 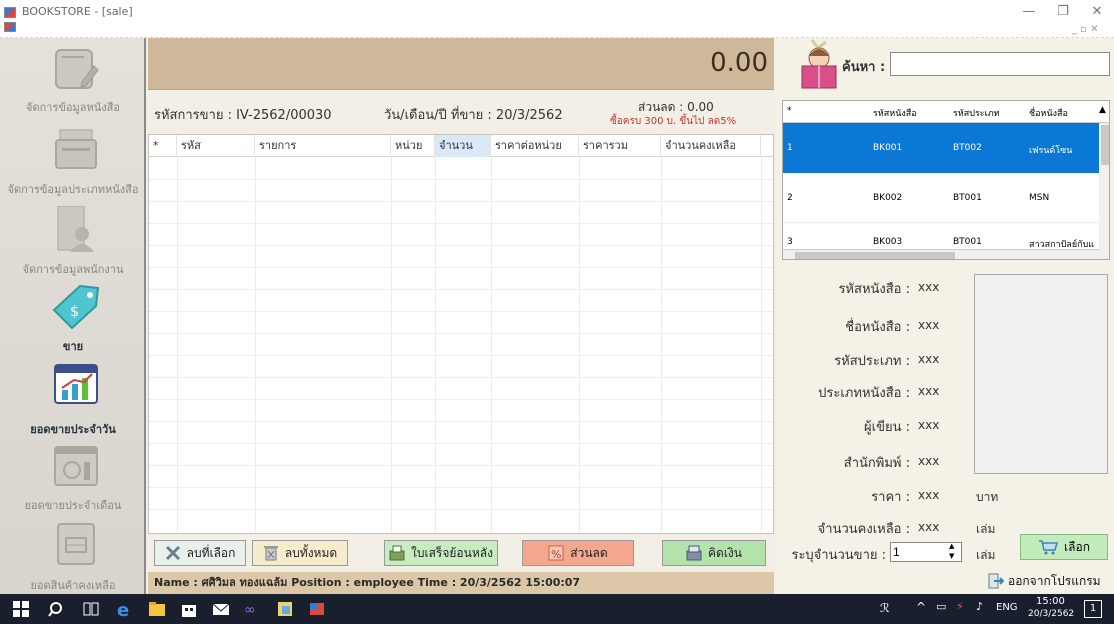 I want to click on checkout-button: คิดเงิน, so click(x=714, y=553).